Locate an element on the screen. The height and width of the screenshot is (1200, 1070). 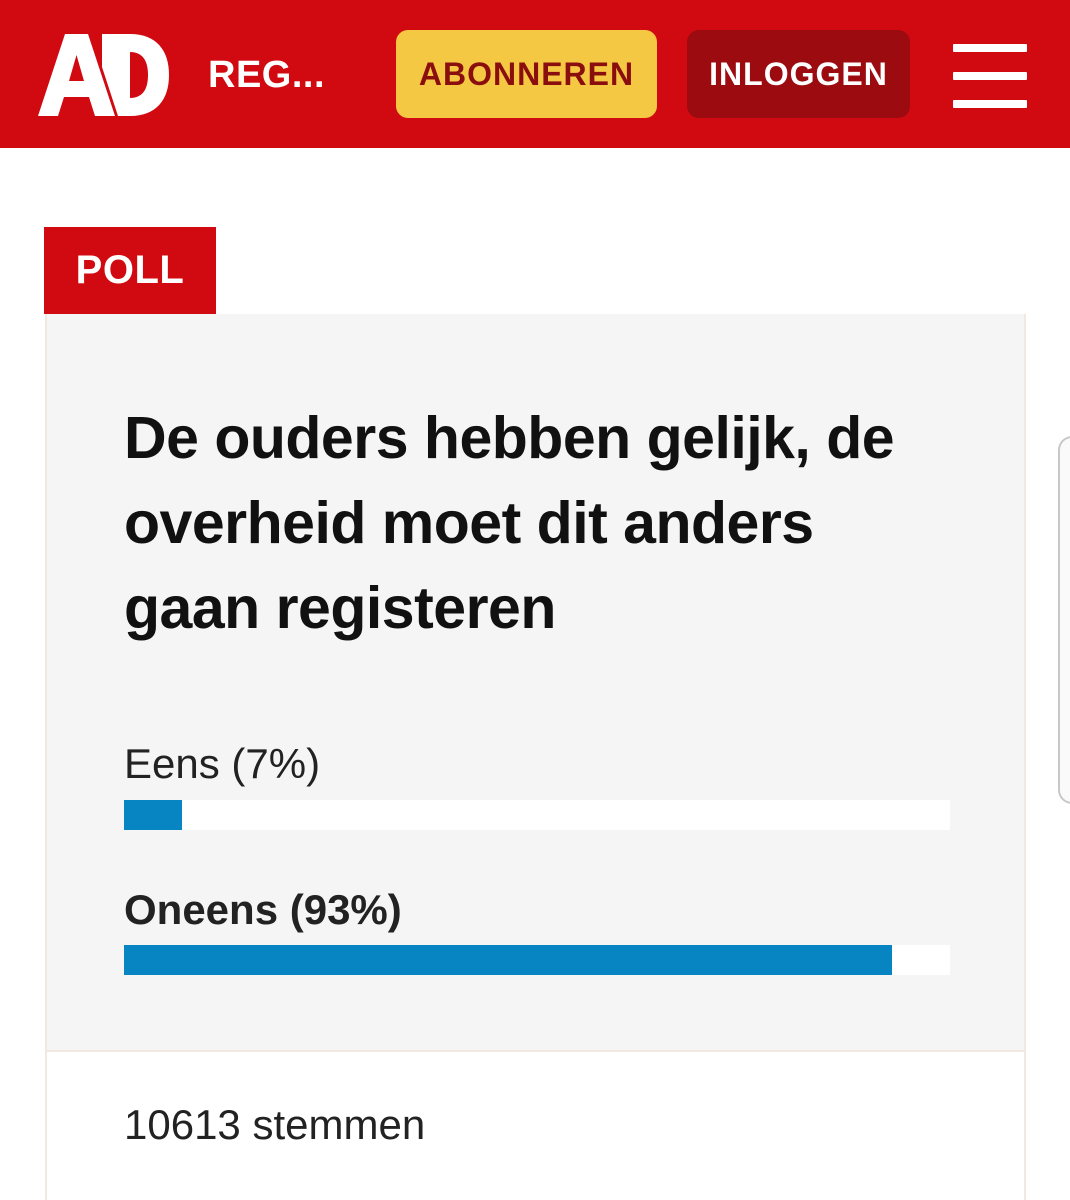
subscribe-button: ABONNEREN is located at coordinates (526, 74).